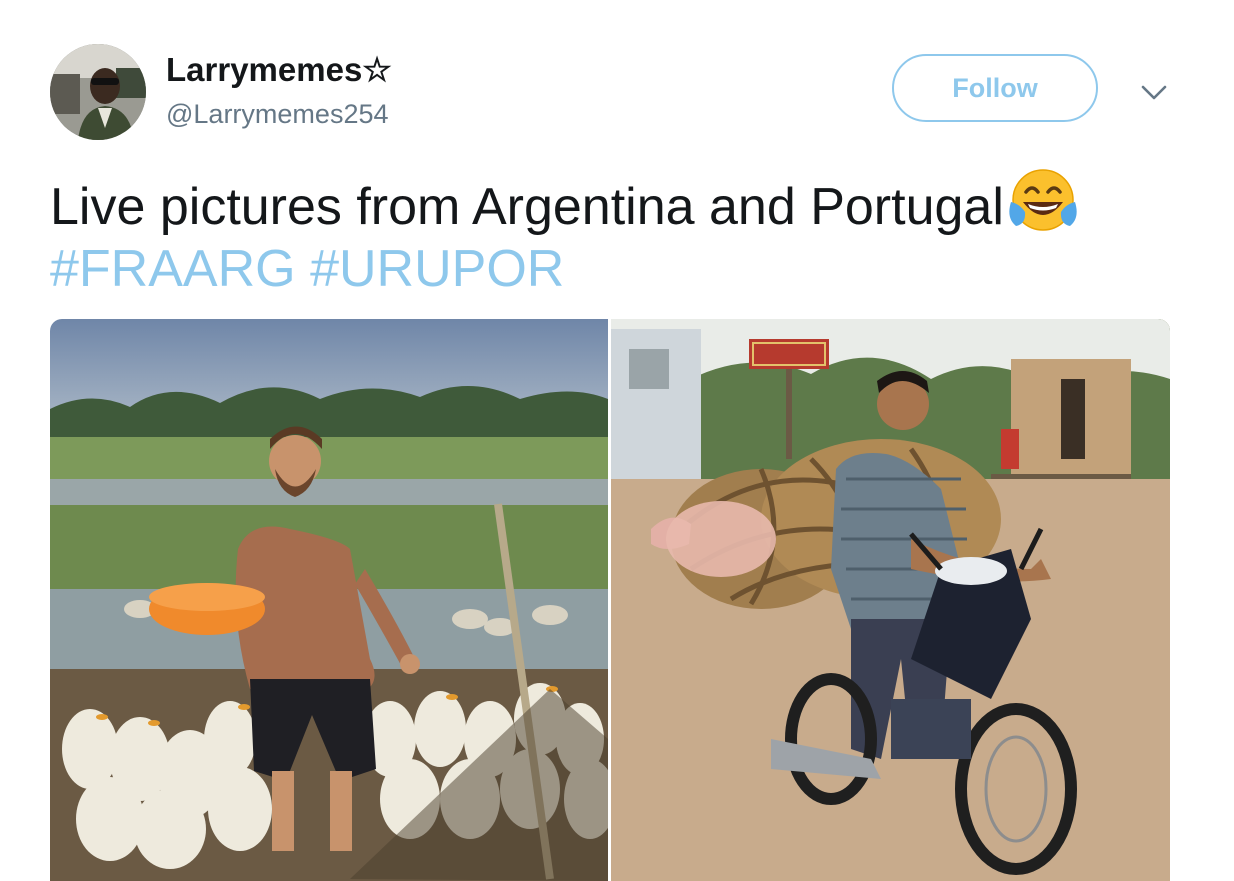 Image resolution: width=1234 pixels, height=881 pixels. Describe the element at coordinates (307, 269) in the screenshot. I see `hashtag-list: #FRAARG #URUPOR` at that location.